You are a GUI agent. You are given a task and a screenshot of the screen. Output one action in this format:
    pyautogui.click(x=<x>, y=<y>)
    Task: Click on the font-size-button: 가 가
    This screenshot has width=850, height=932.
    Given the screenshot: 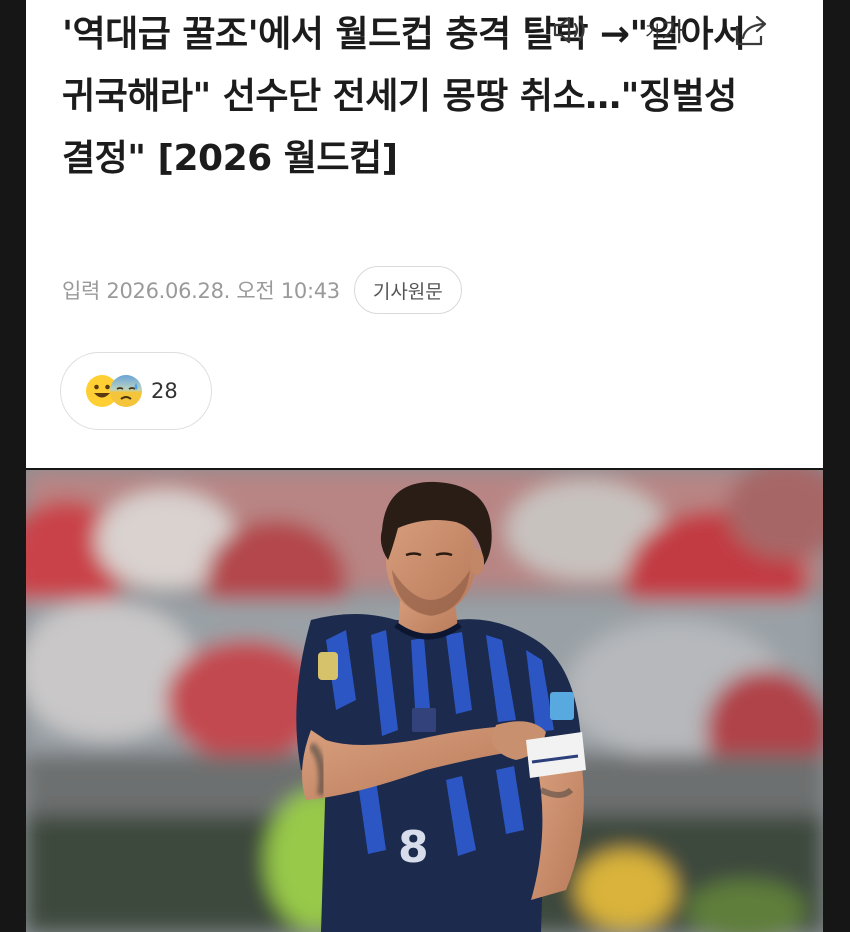 What is the action you would take?
    pyautogui.click(x=665, y=30)
    